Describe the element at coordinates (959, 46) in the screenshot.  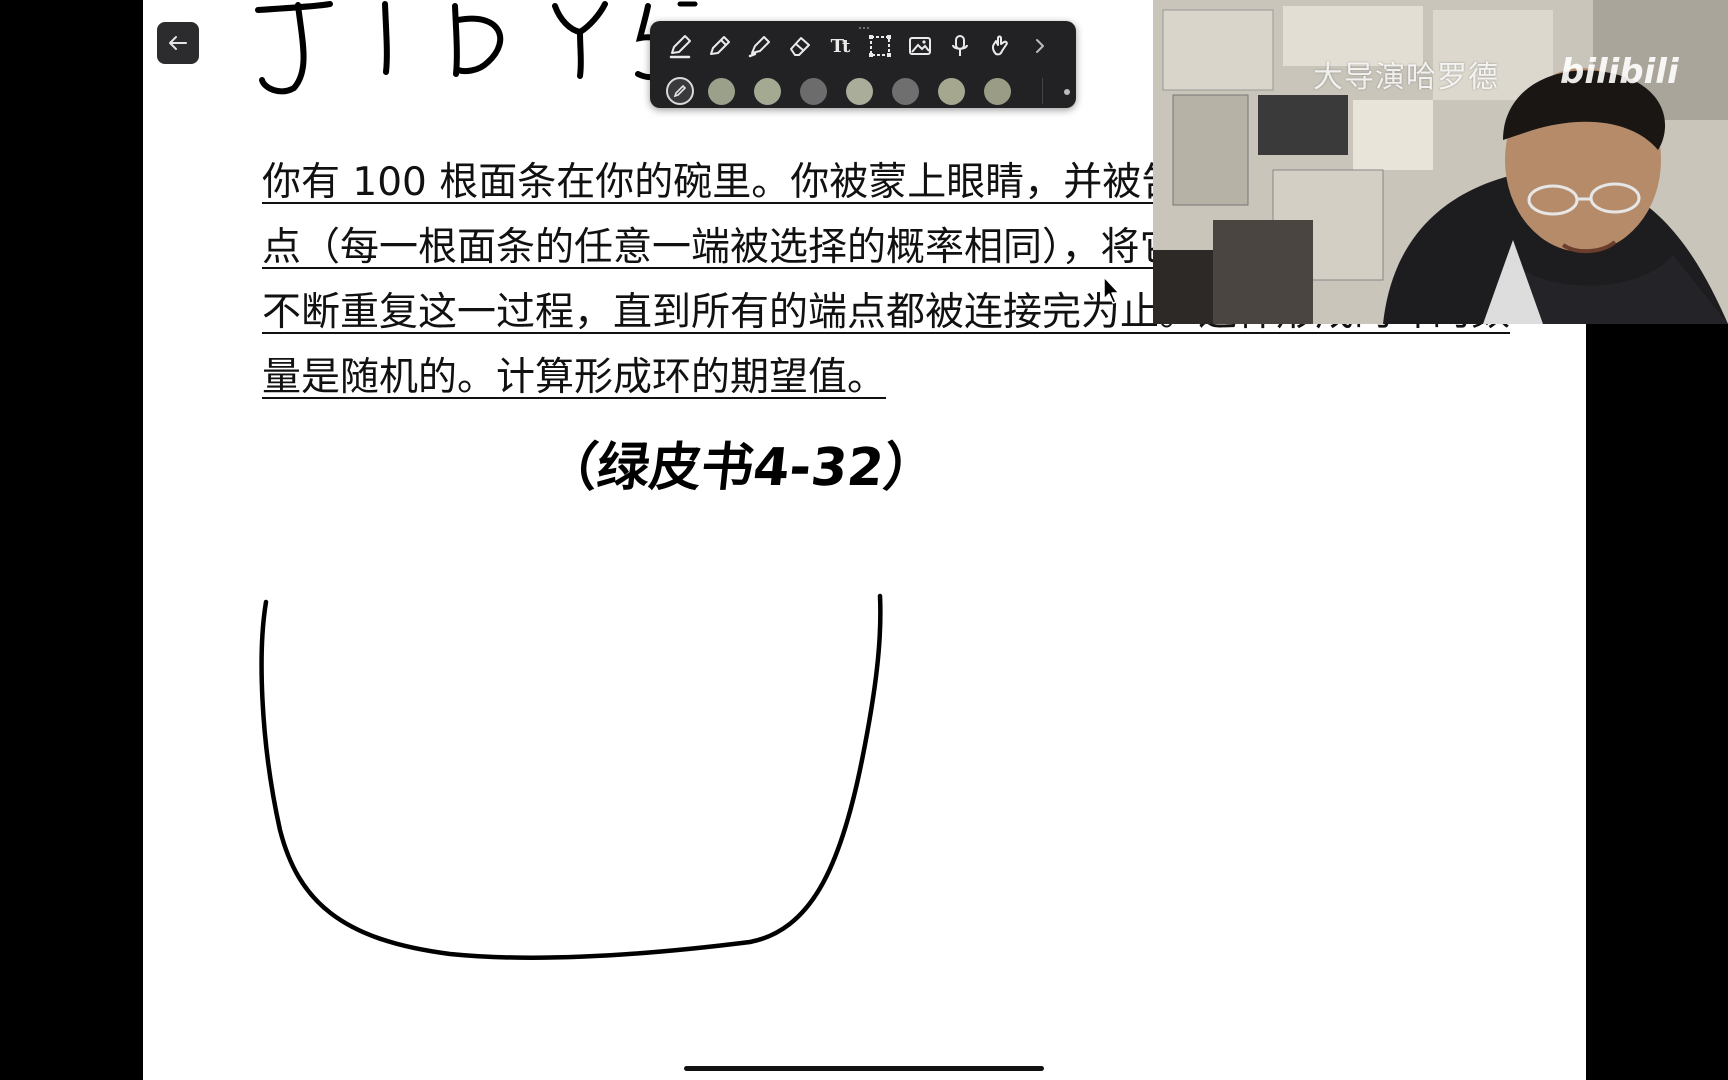
I see `microphone-icon` at that location.